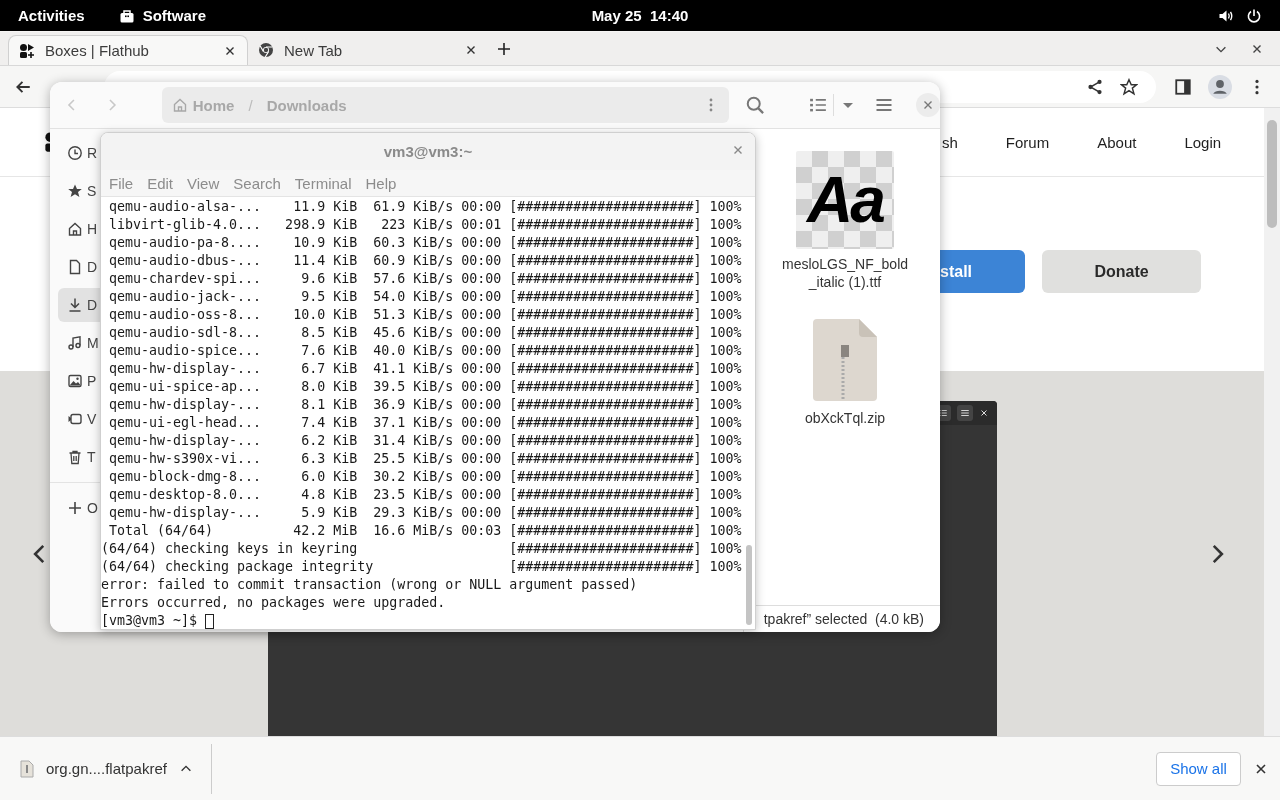 The width and height of the screenshot is (1280, 800). I want to click on terminal-line: qemu-ui-spice-ap... 8.0 KiB 39.5 KiB/s 00:00 [######################] 100%, so click(425, 387).